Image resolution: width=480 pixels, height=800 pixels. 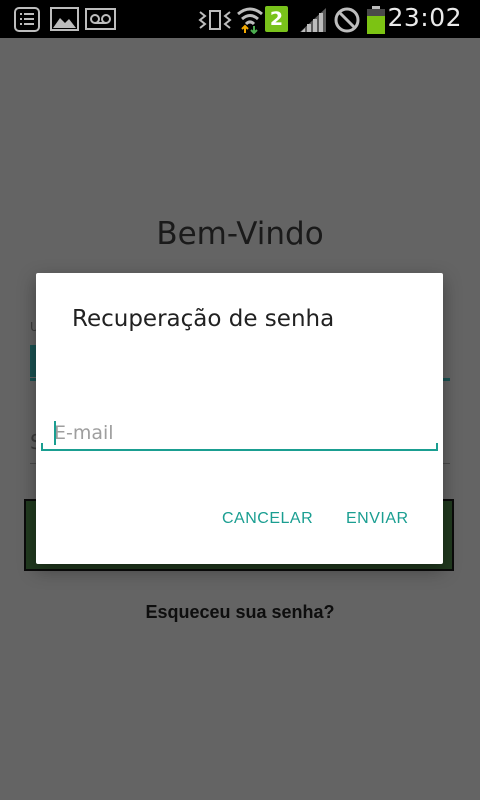 I want to click on forgot-password-link: Esqueceu sua senha?, so click(x=240, y=612).